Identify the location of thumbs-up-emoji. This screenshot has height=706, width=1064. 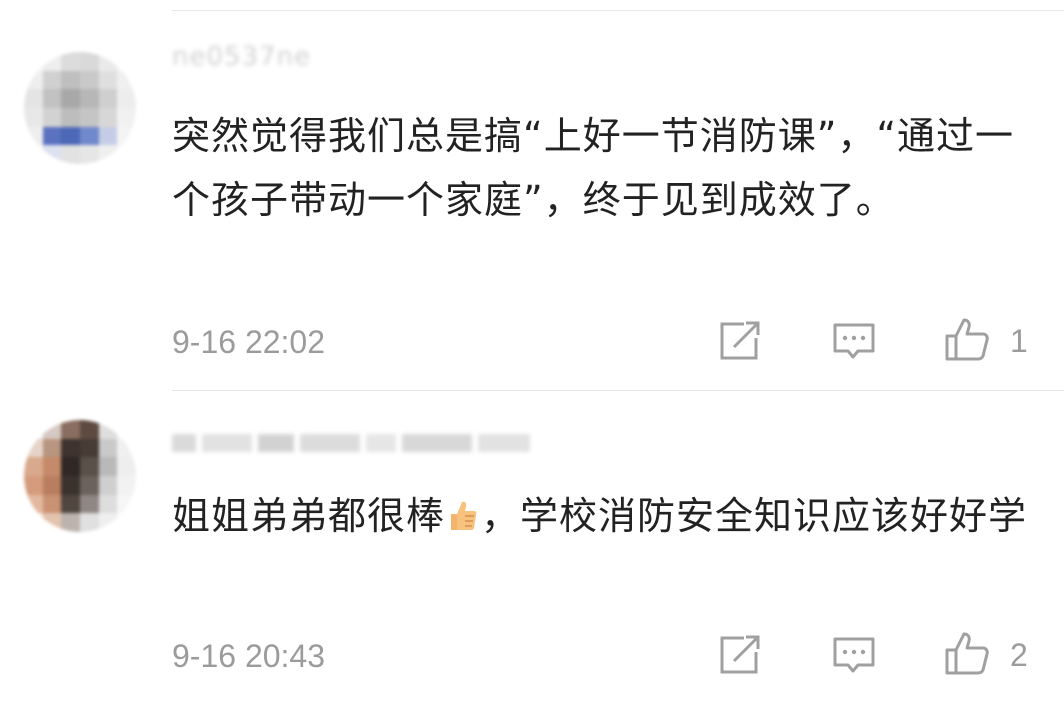
(463, 509).